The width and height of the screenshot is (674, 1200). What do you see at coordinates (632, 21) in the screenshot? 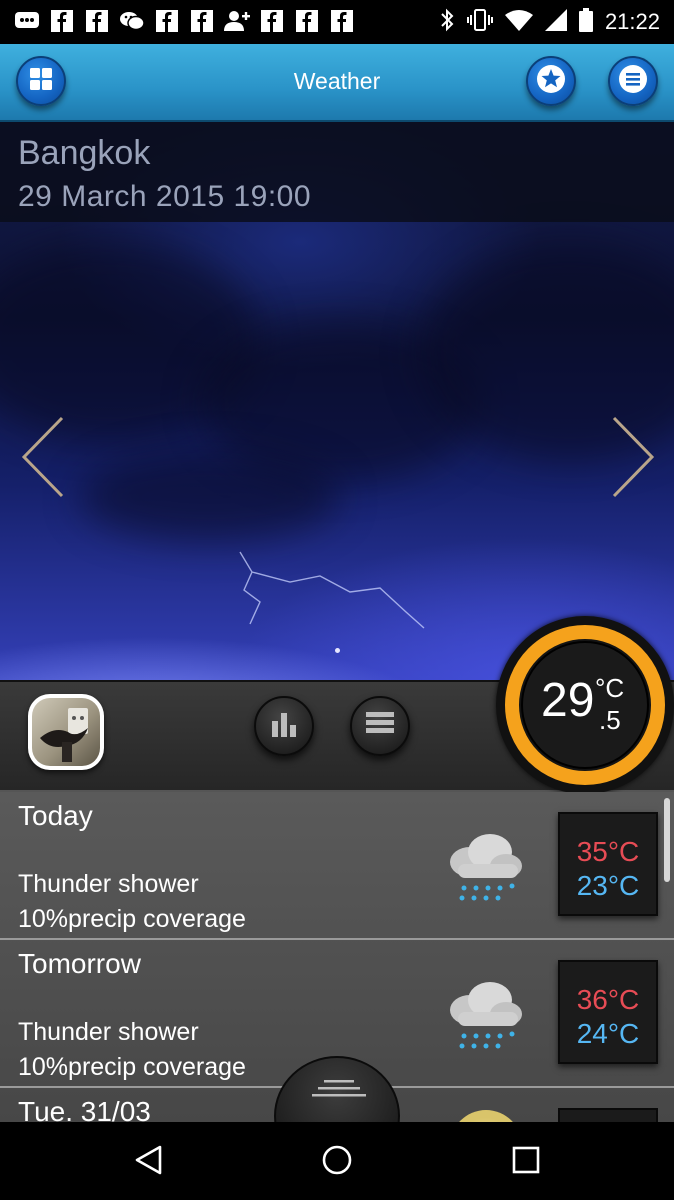
I see `clock: 21:22` at bounding box center [632, 21].